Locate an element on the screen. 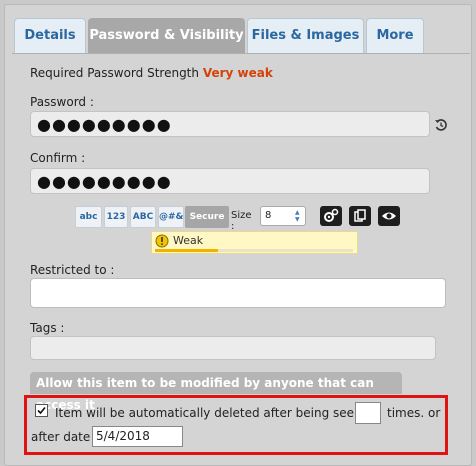 This screenshot has width=476, height=466. chip-numbers: 123 is located at coordinates (116, 217).